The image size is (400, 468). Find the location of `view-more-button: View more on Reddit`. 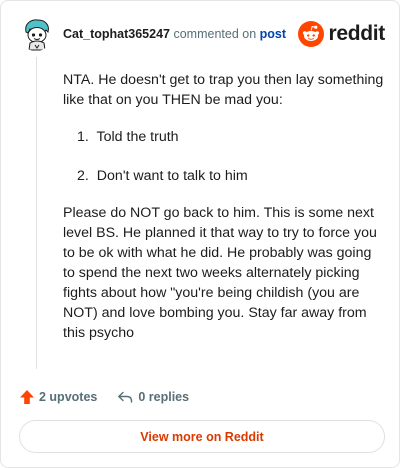

view-more-button: View more on Reddit is located at coordinates (202, 436).